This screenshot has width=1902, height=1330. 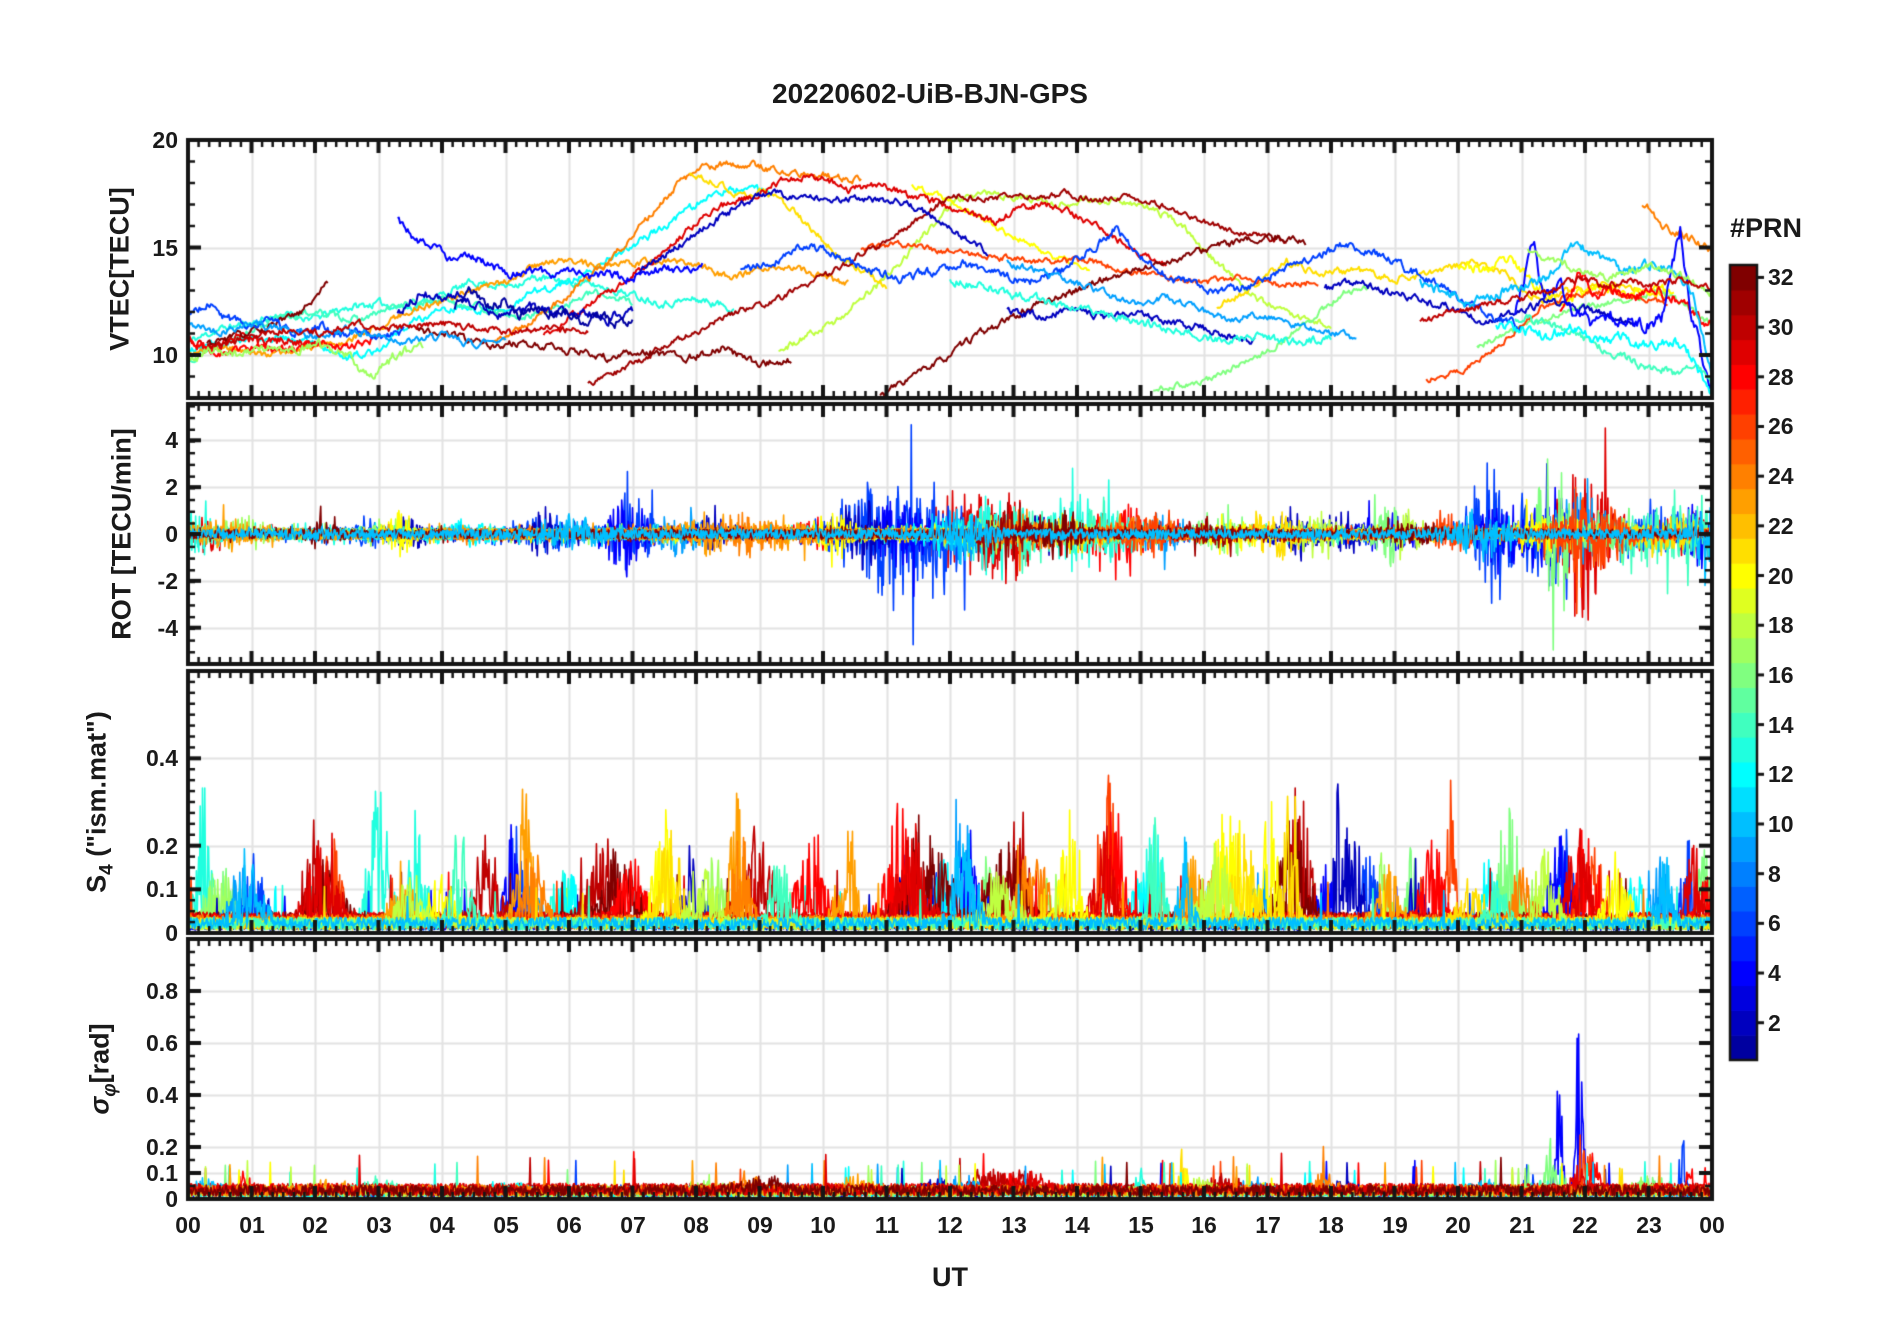 What do you see at coordinates (165, 355) in the screenshot?
I see `y-tick-label-VTEC: 10` at bounding box center [165, 355].